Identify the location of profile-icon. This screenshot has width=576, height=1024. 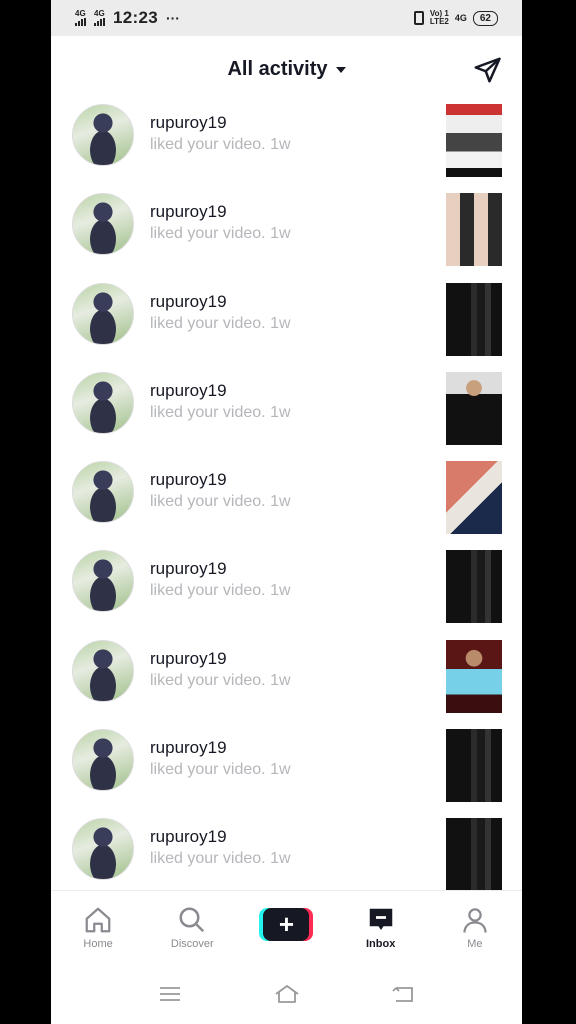
(475, 920).